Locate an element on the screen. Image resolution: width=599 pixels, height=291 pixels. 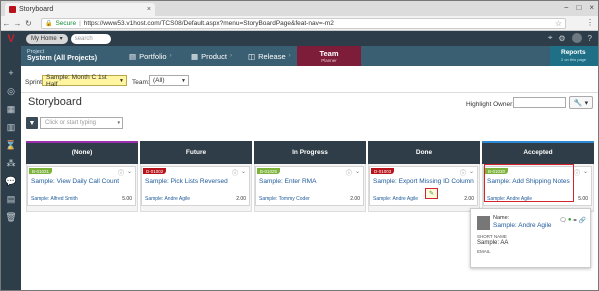
maximize-icon: □ is located at coordinates (578, 7).